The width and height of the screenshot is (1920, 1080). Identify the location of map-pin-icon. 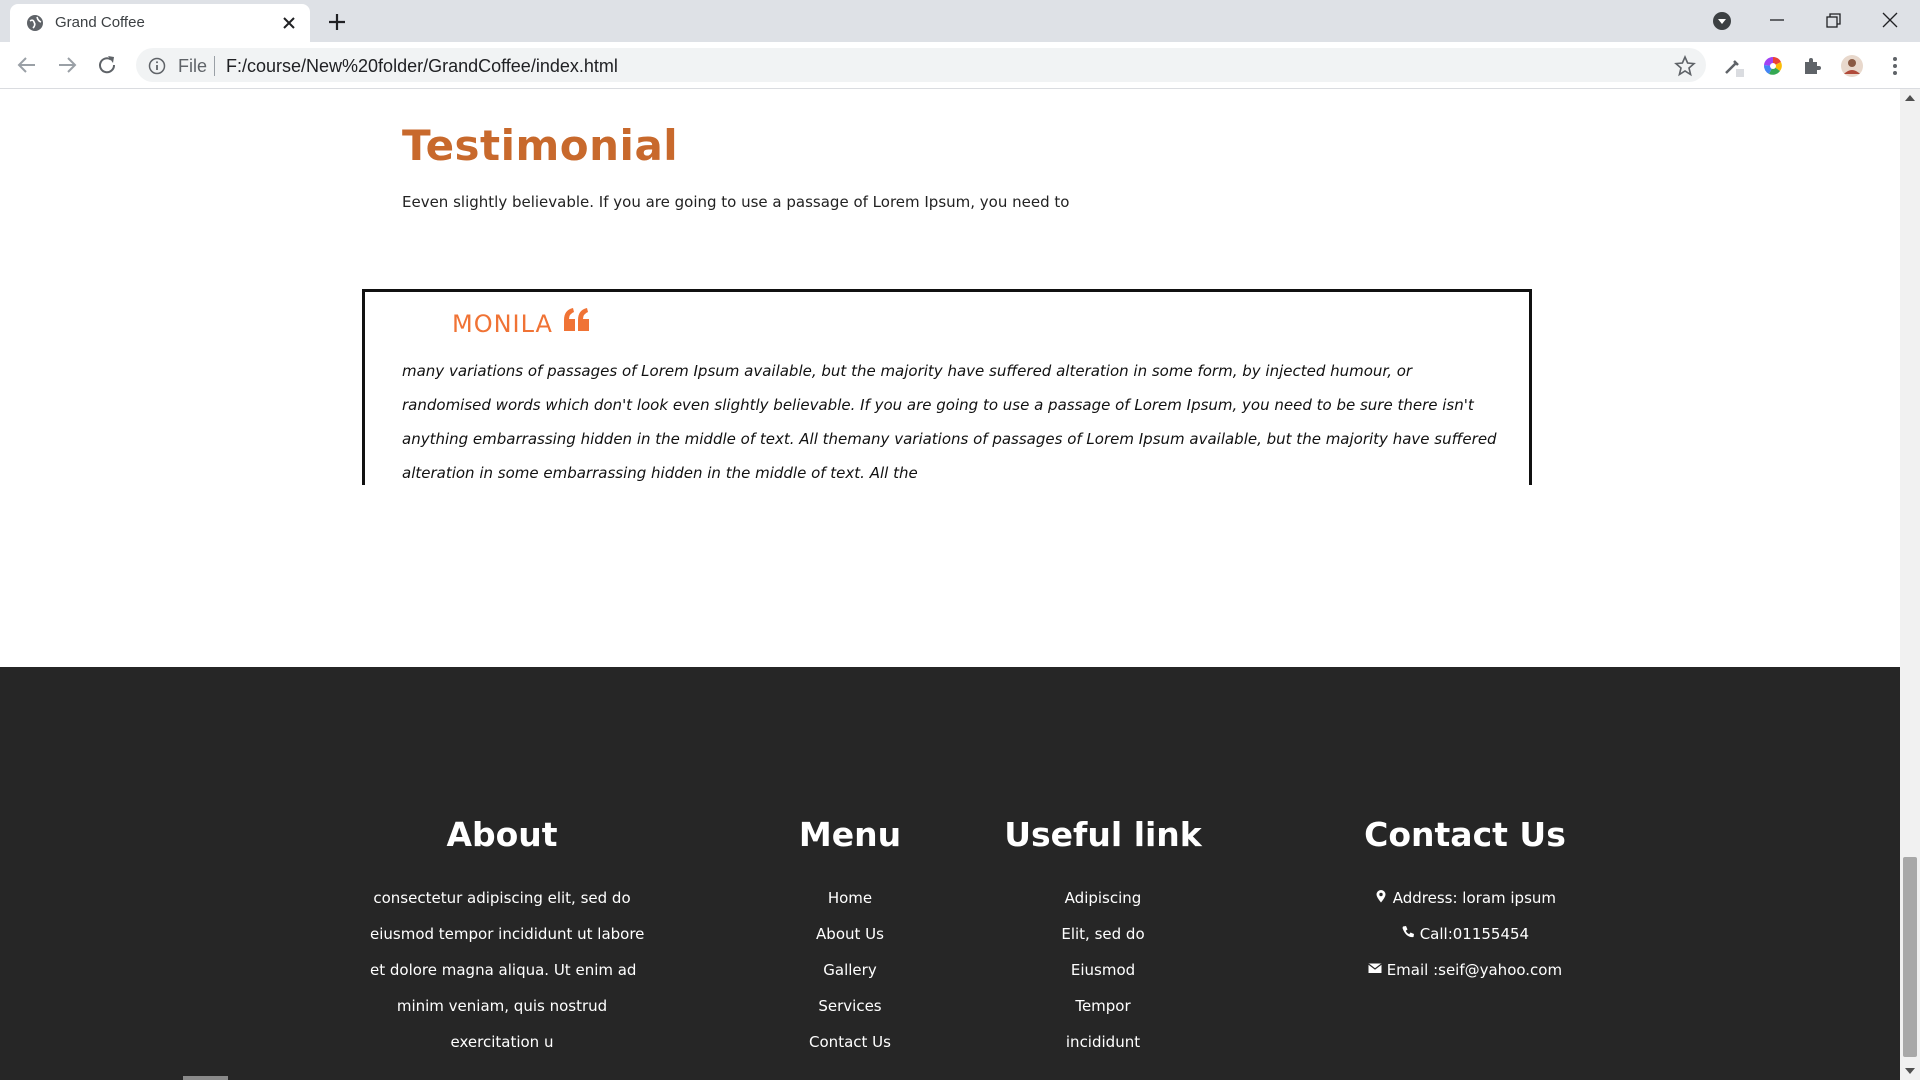
(1381, 896).